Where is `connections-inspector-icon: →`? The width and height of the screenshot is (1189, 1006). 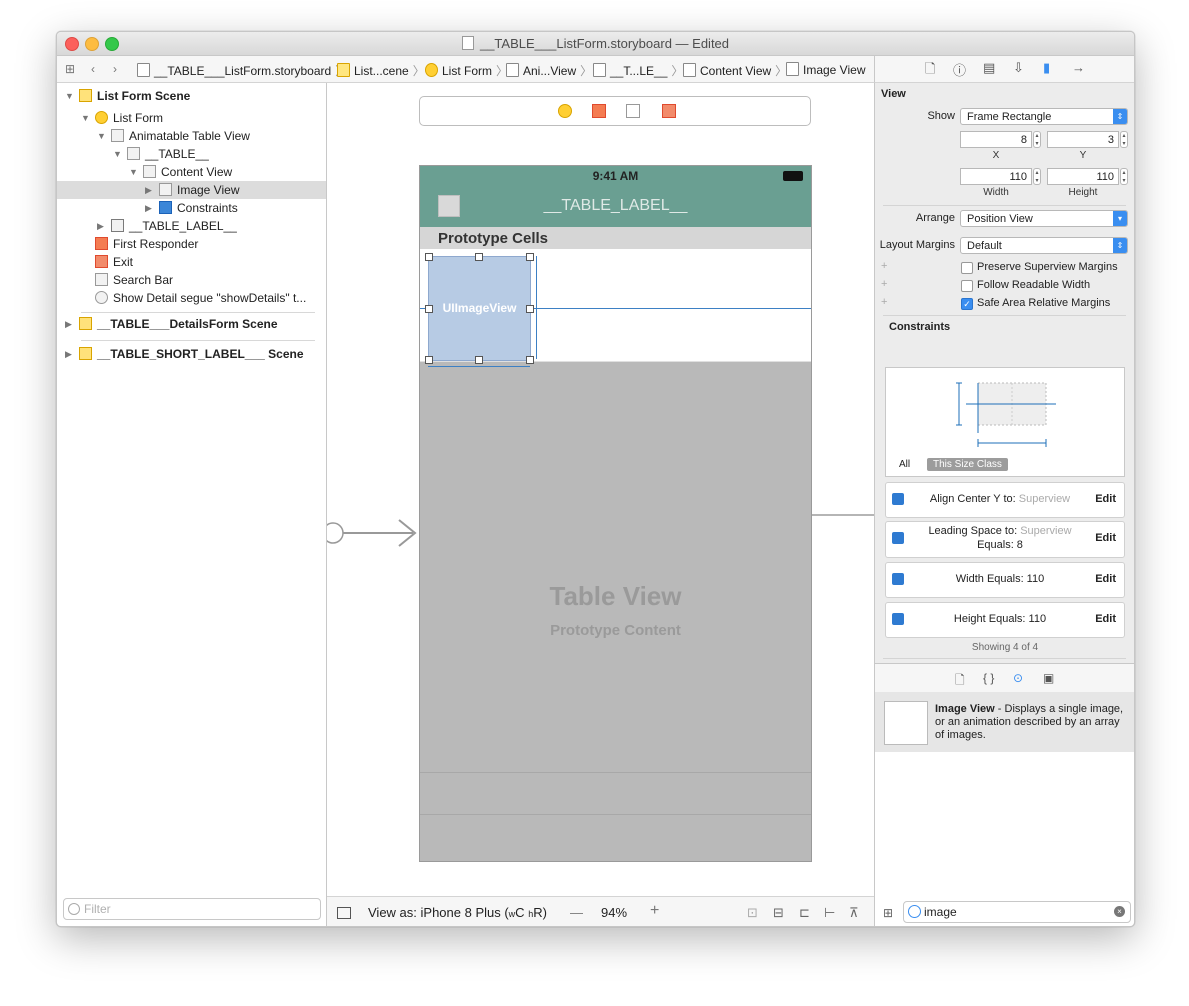
connections-inspector-icon: → is located at coordinates (1078, 67).